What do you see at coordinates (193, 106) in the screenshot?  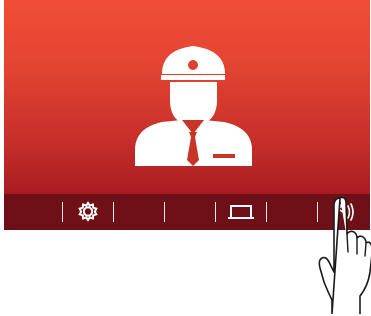 I see `visitor-silhouette-icon` at bounding box center [193, 106].